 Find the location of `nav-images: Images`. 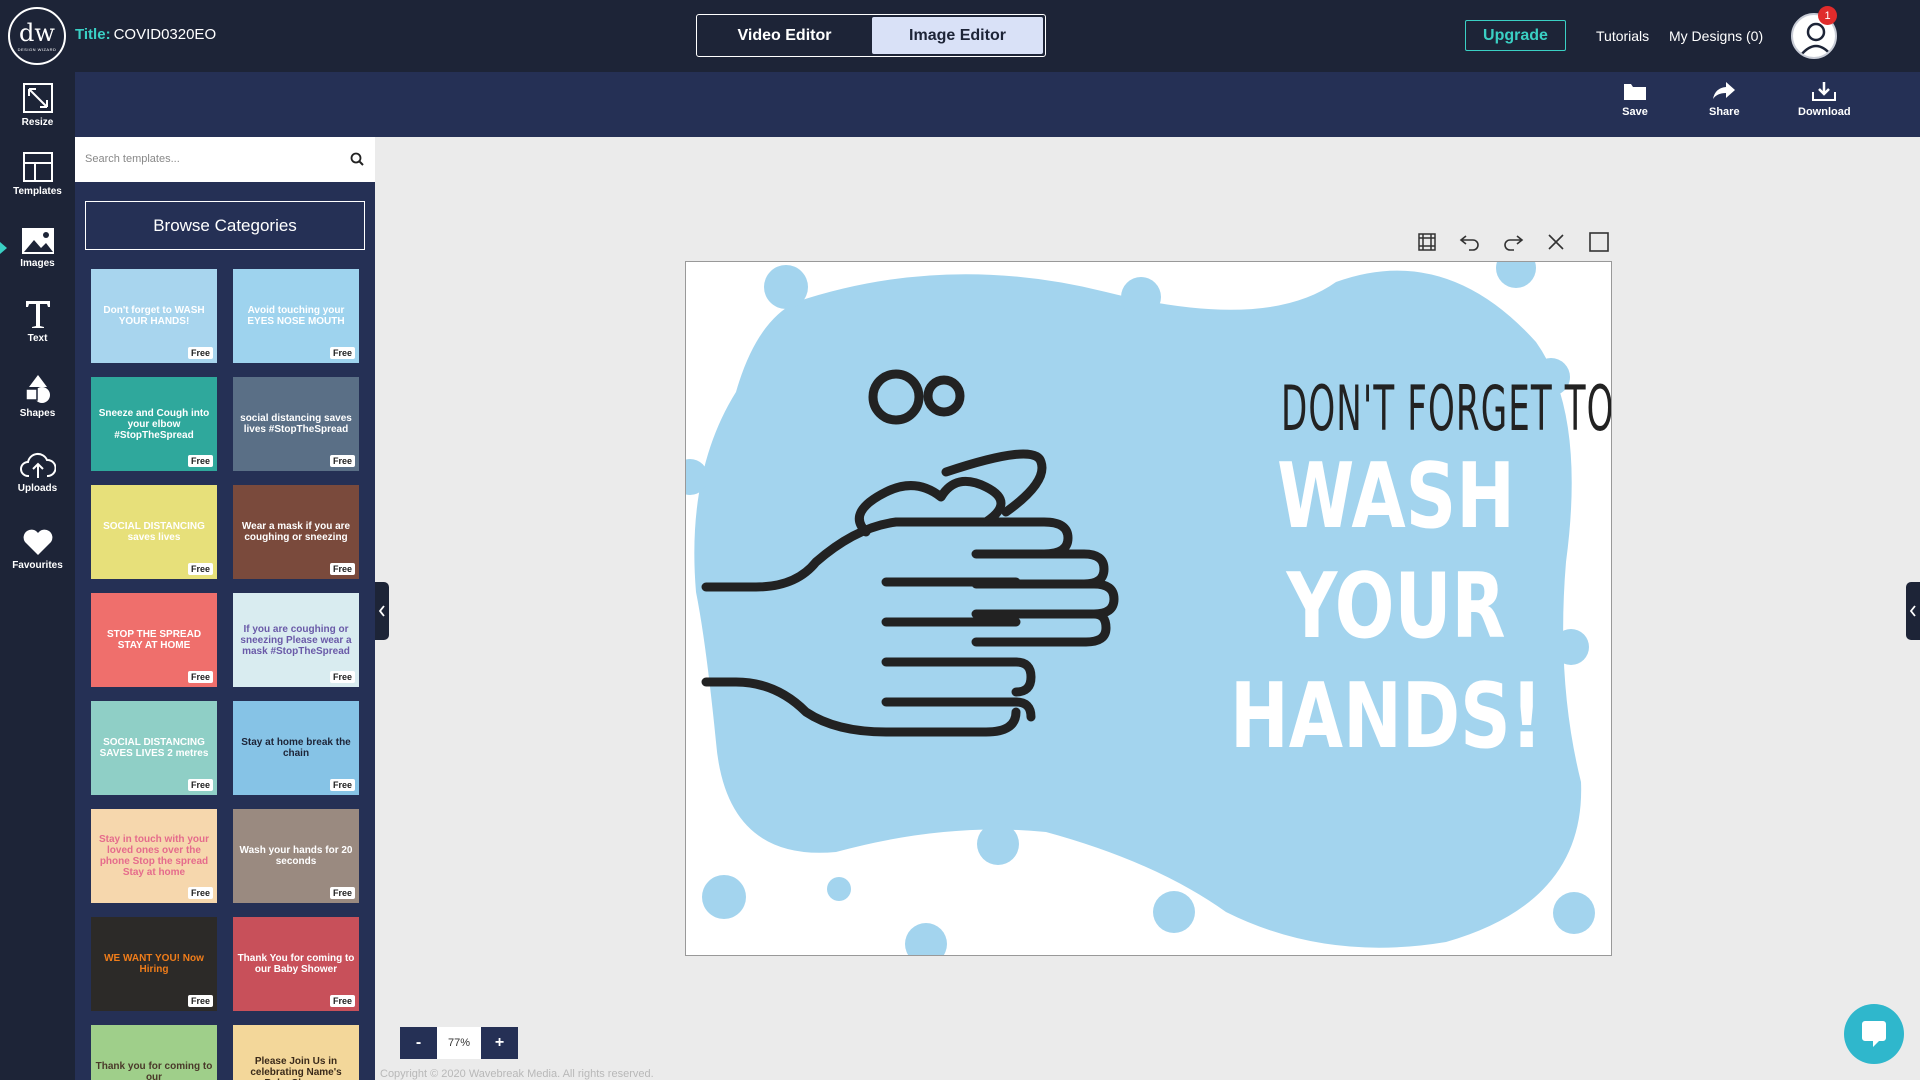

nav-images: Images is located at coordinates (37, 248).